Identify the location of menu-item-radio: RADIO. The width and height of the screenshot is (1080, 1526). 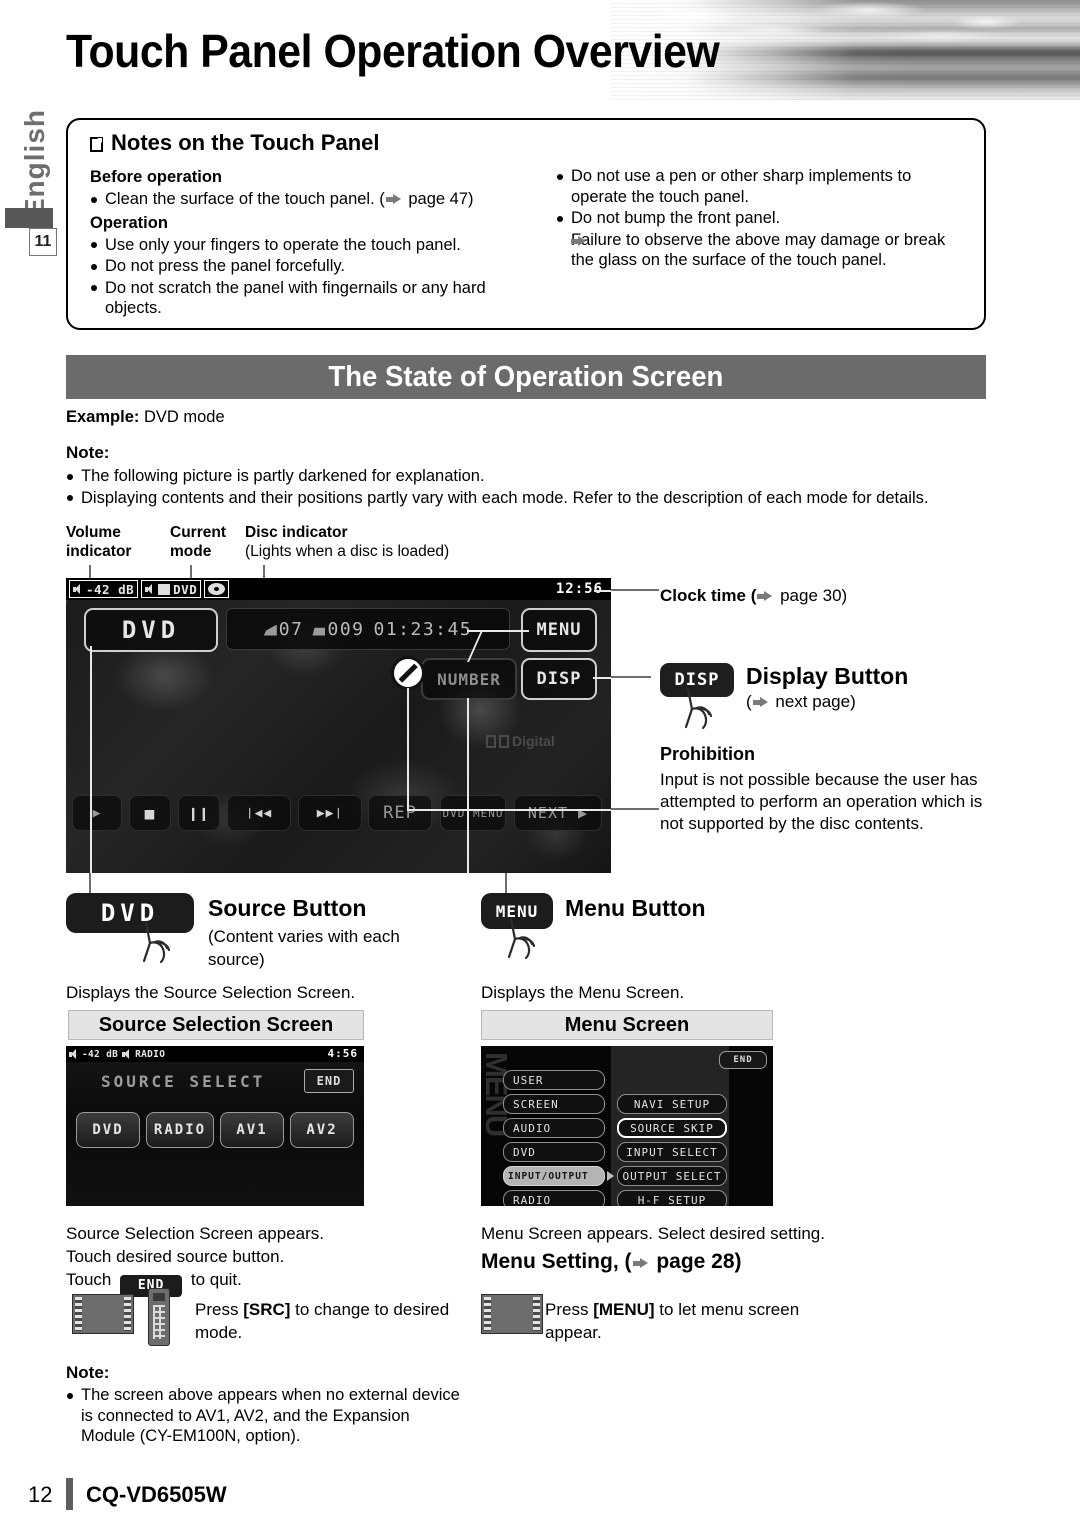
(554, 1198).